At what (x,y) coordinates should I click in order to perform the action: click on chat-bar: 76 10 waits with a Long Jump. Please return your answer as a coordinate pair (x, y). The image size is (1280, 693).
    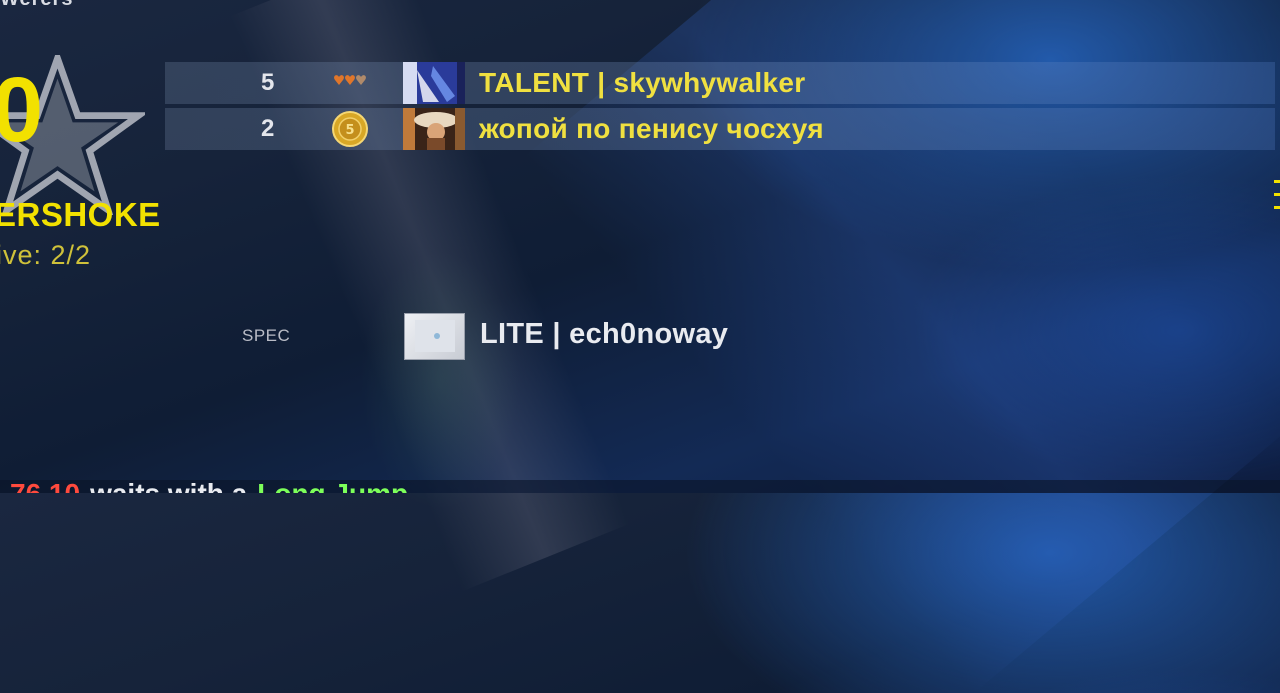
    Looking at the image, I should click on (640, 486).